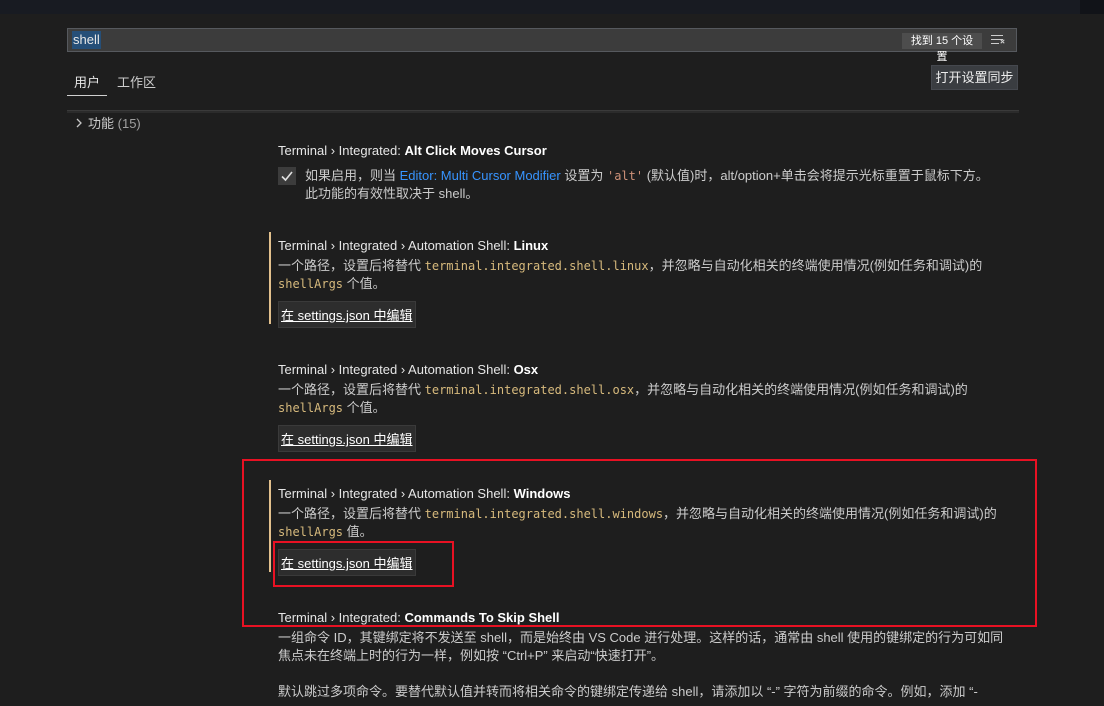 The image size is (1104, 706). What do you see at coordinates (87, 81) in the screenshot?
I see `tab-user: 用户` at bounding box center [87, 81].